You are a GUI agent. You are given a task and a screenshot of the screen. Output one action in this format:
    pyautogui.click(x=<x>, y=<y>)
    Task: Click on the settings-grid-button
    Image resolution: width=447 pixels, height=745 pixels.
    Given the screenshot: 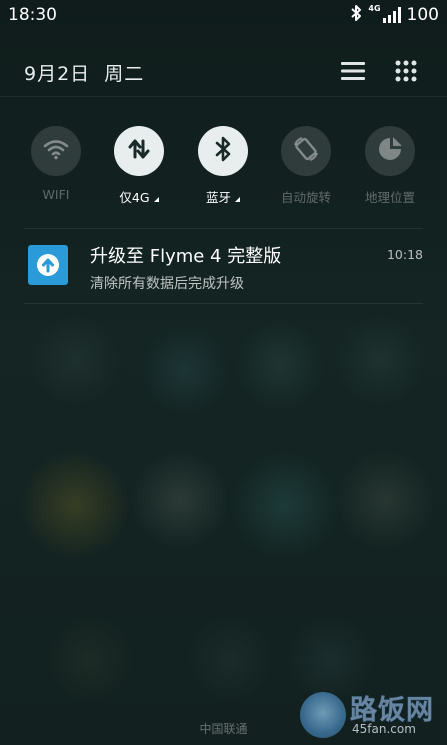 What is the action you would take?
    pyautogui.click(x=406, y=73)
    